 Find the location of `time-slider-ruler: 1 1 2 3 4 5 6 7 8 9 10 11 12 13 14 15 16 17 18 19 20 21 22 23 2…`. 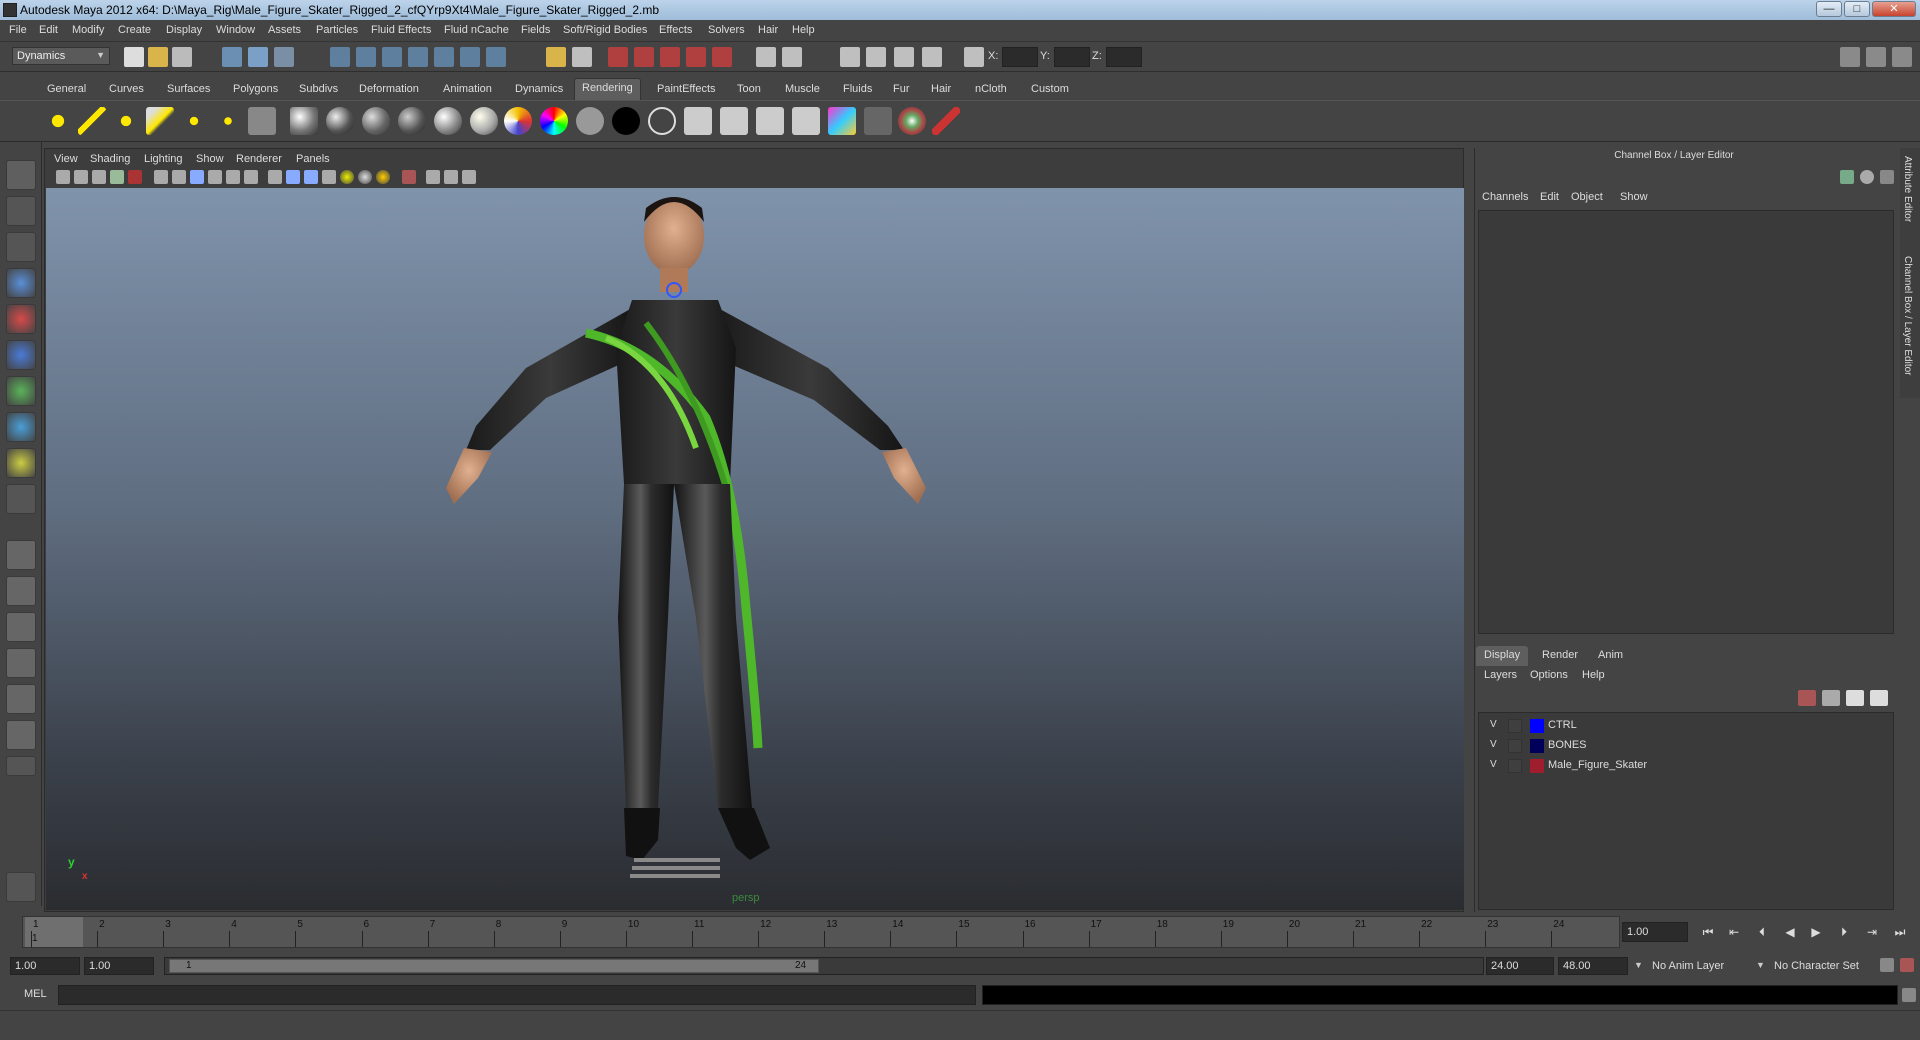

time-slider-ruler: 1 1 2 3 4 5 6 7 8 9 10 11 12 13 14 15 16 17 18 19 20 21 22 23 2… is located at coordinates (821, 932).